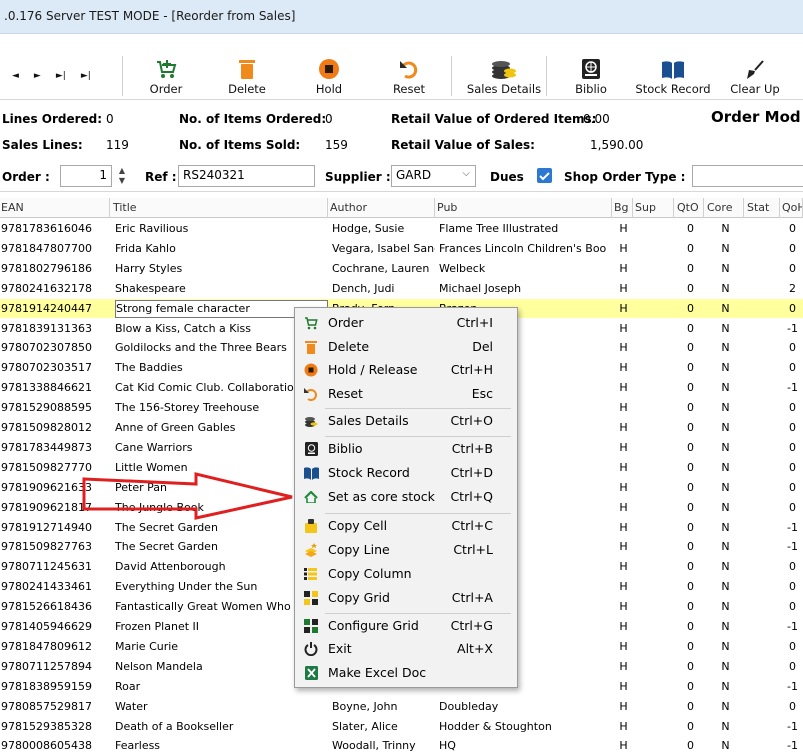 Image resolution: width=803 pixels, height=756 pixels. I want to click on sales-details-button: Sales Details, so click(504, 76).